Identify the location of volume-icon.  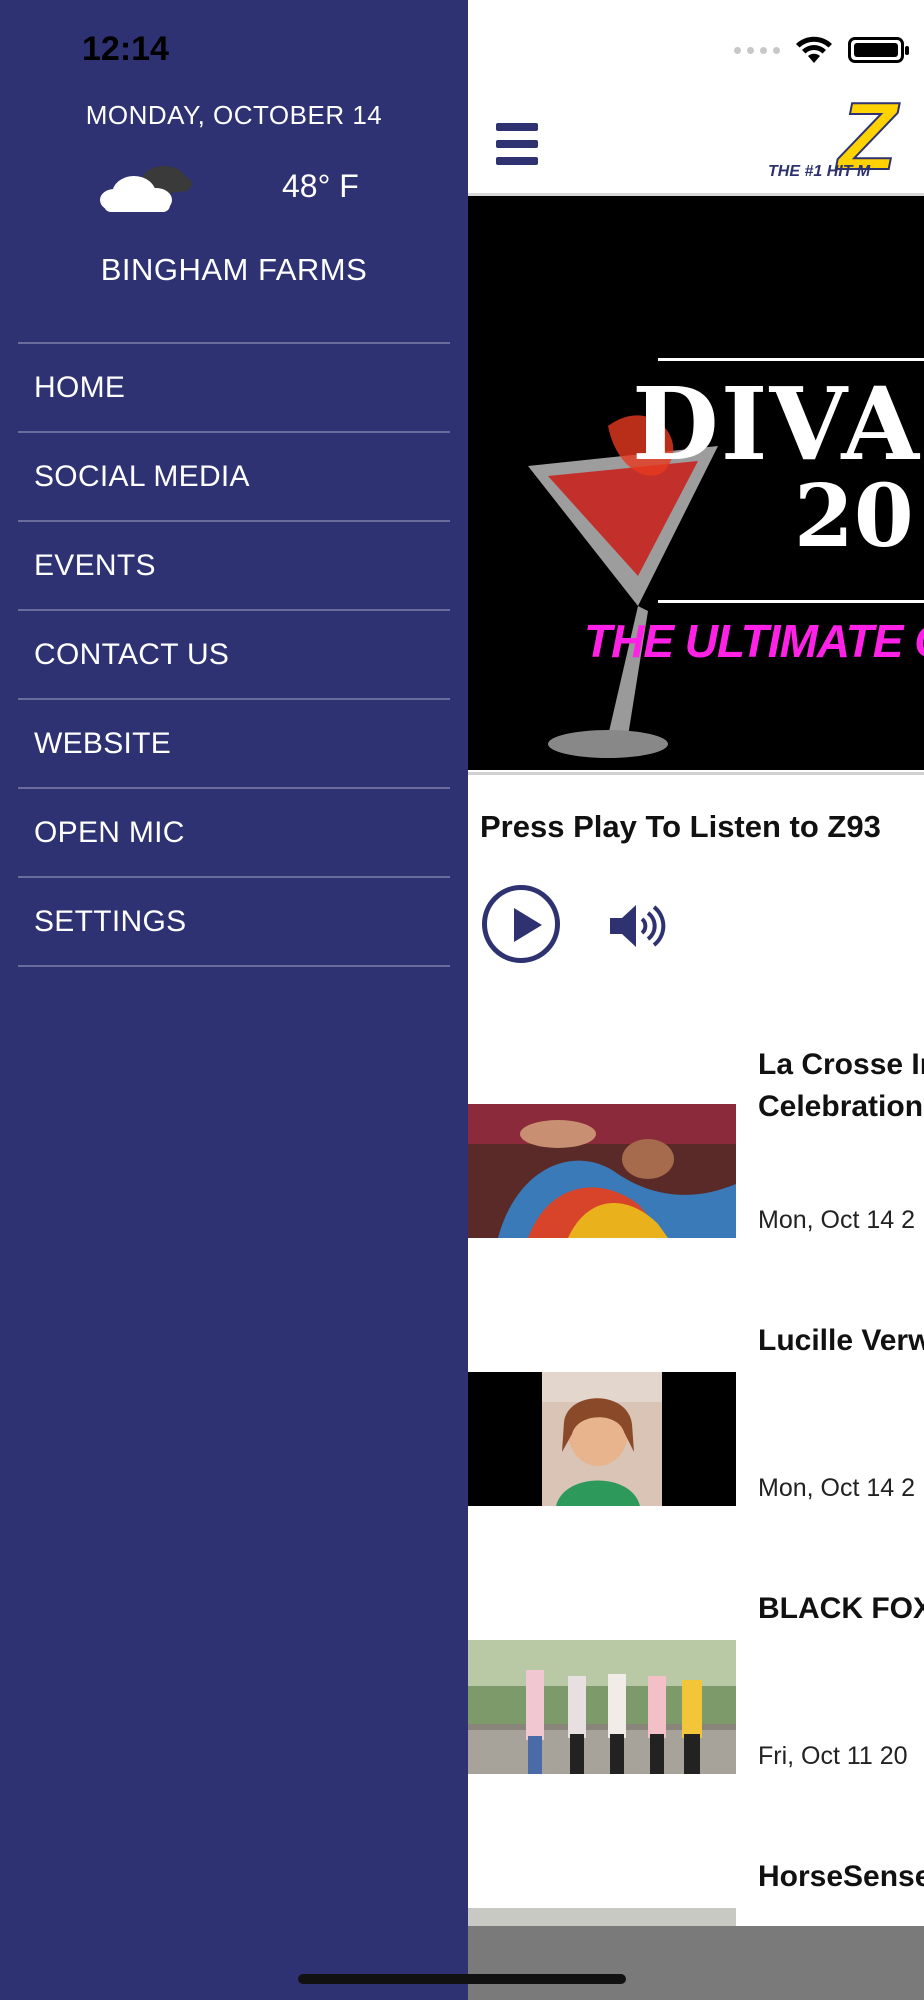
(638, 926).